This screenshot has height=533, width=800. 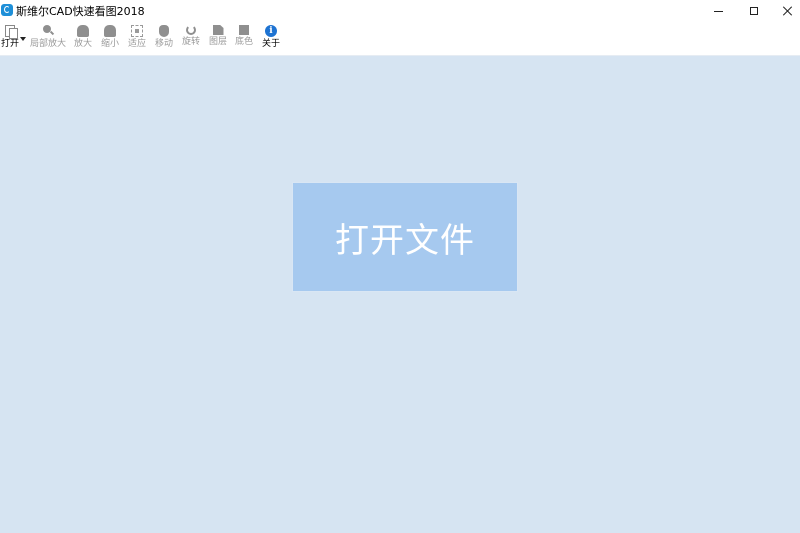 I want to click on maximize-icon, so click(x=754, y=11).